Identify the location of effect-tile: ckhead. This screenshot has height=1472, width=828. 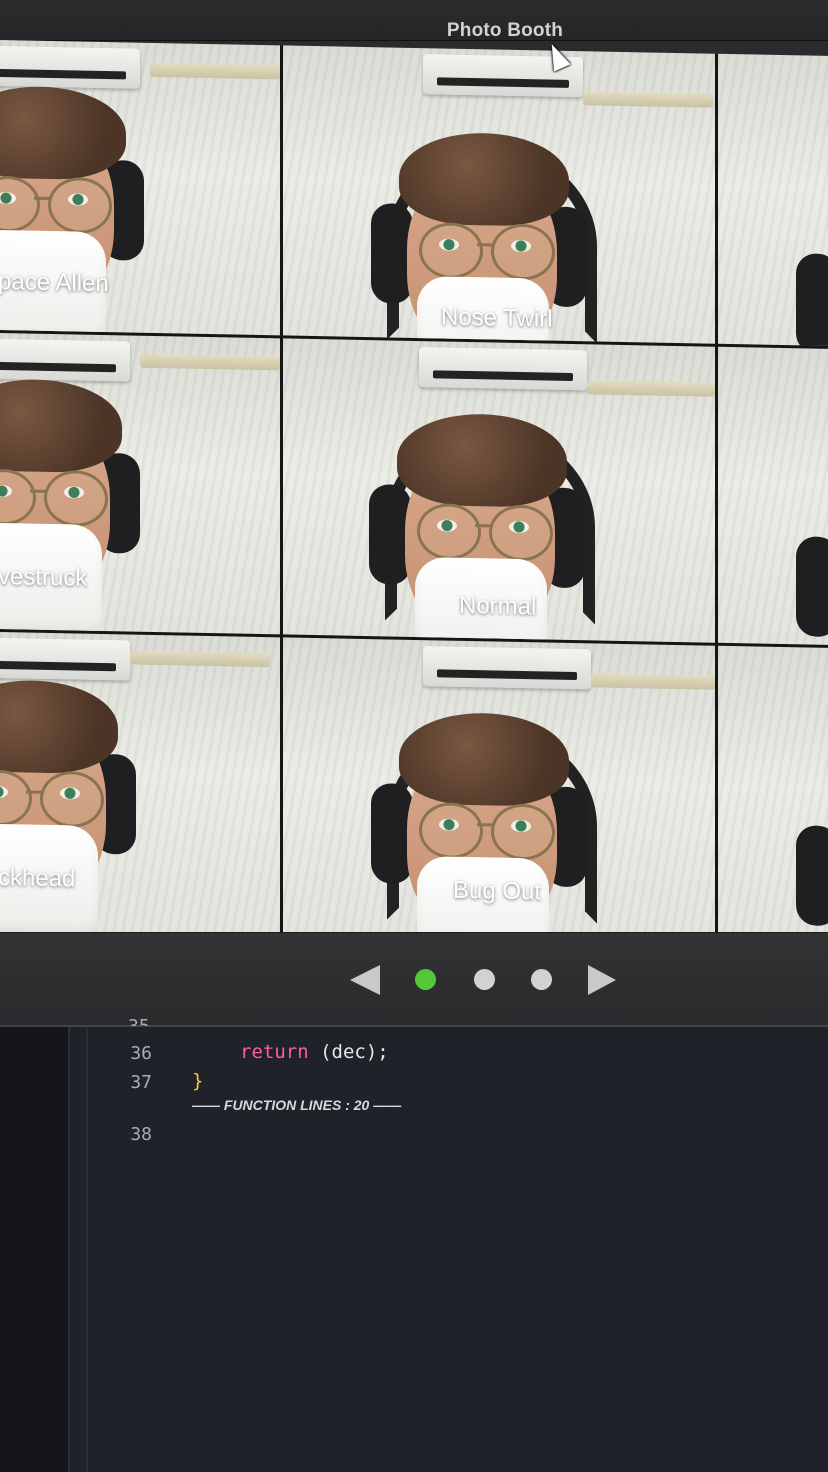
(140, 788).